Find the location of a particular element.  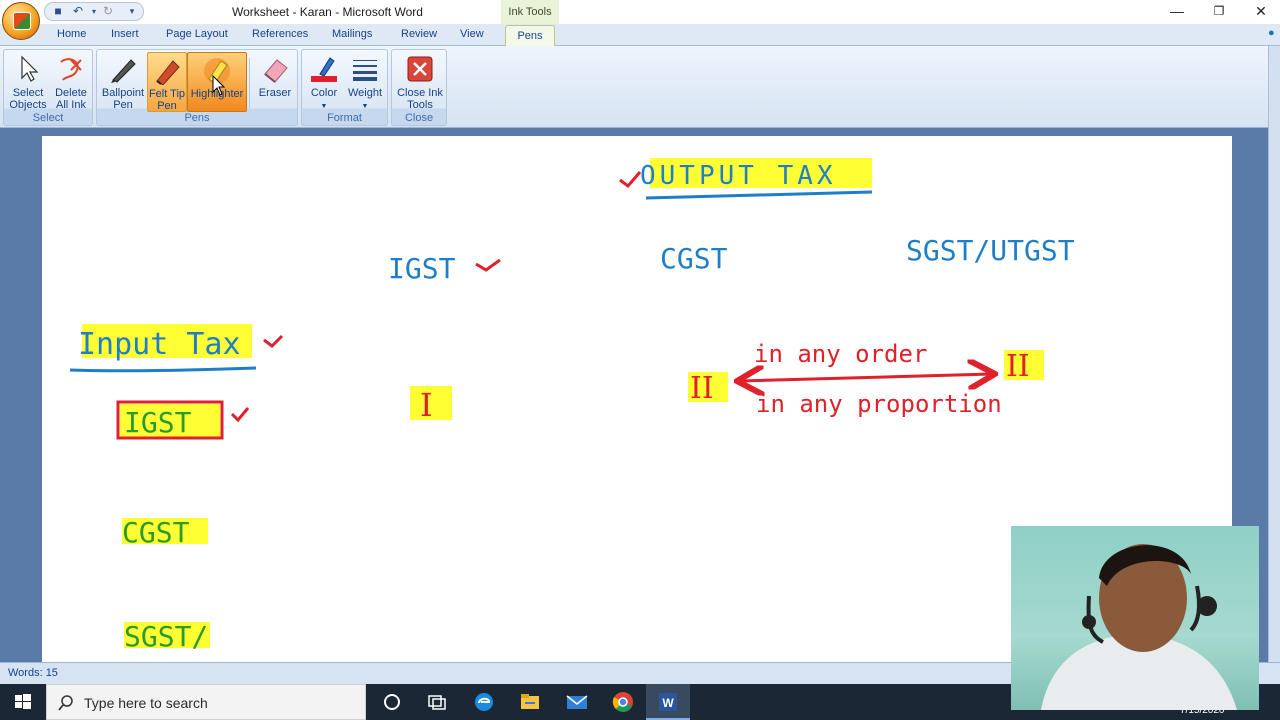

cortana-icon is located at coordinates (392, 702).